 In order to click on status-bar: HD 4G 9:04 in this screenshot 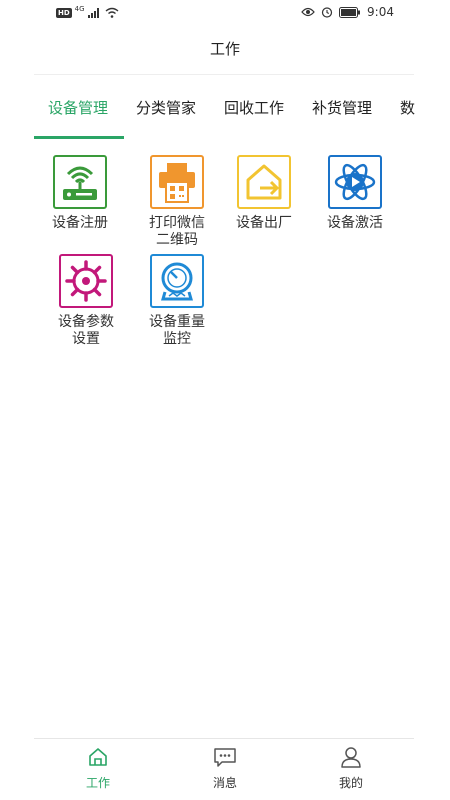, I will do `click(225, 14)`.